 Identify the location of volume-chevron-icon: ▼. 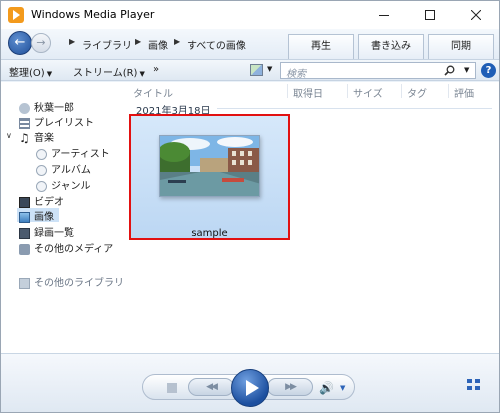
(342, 388).